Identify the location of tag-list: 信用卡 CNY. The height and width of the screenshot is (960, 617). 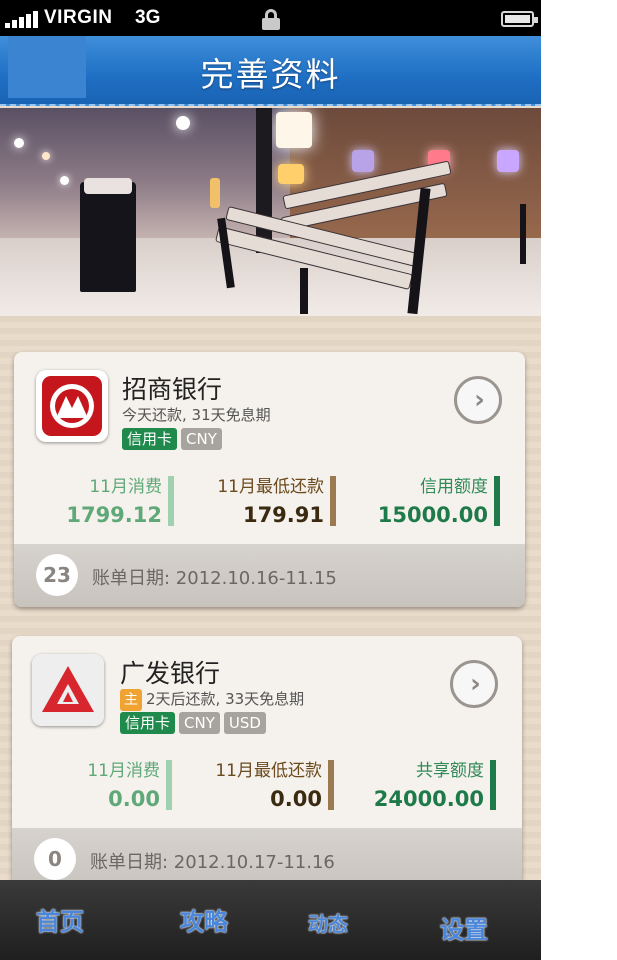
(172, 440).